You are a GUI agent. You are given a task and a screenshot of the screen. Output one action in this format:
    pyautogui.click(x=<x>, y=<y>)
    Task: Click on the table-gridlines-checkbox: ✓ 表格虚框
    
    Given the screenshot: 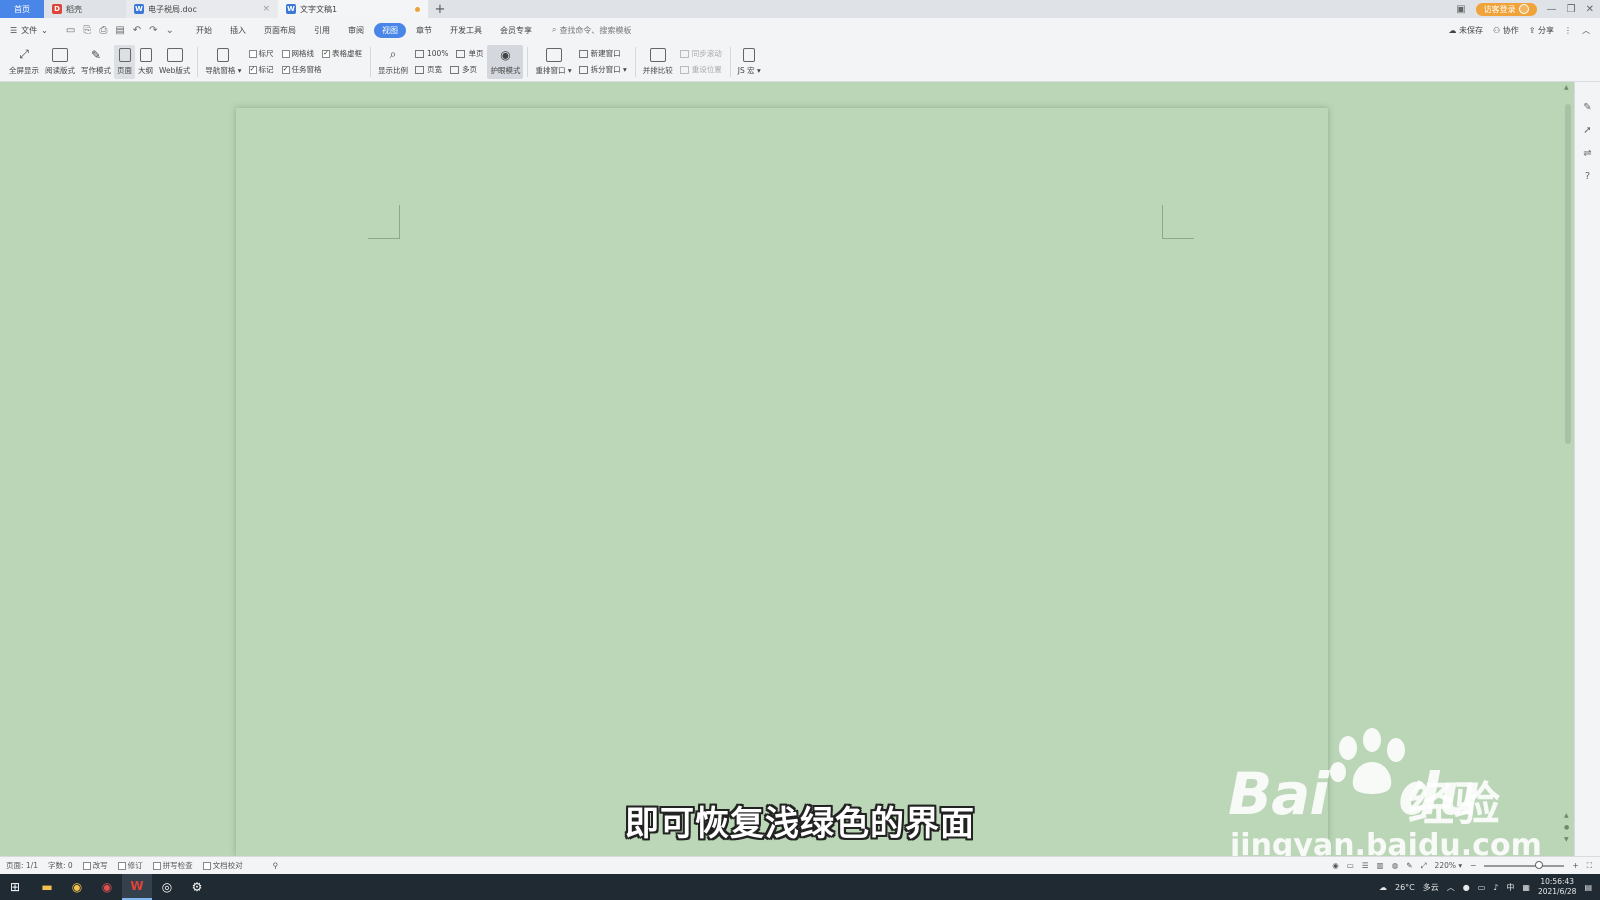 What is the action you would take?
    pyautogui.click(x=342, y=53)
    